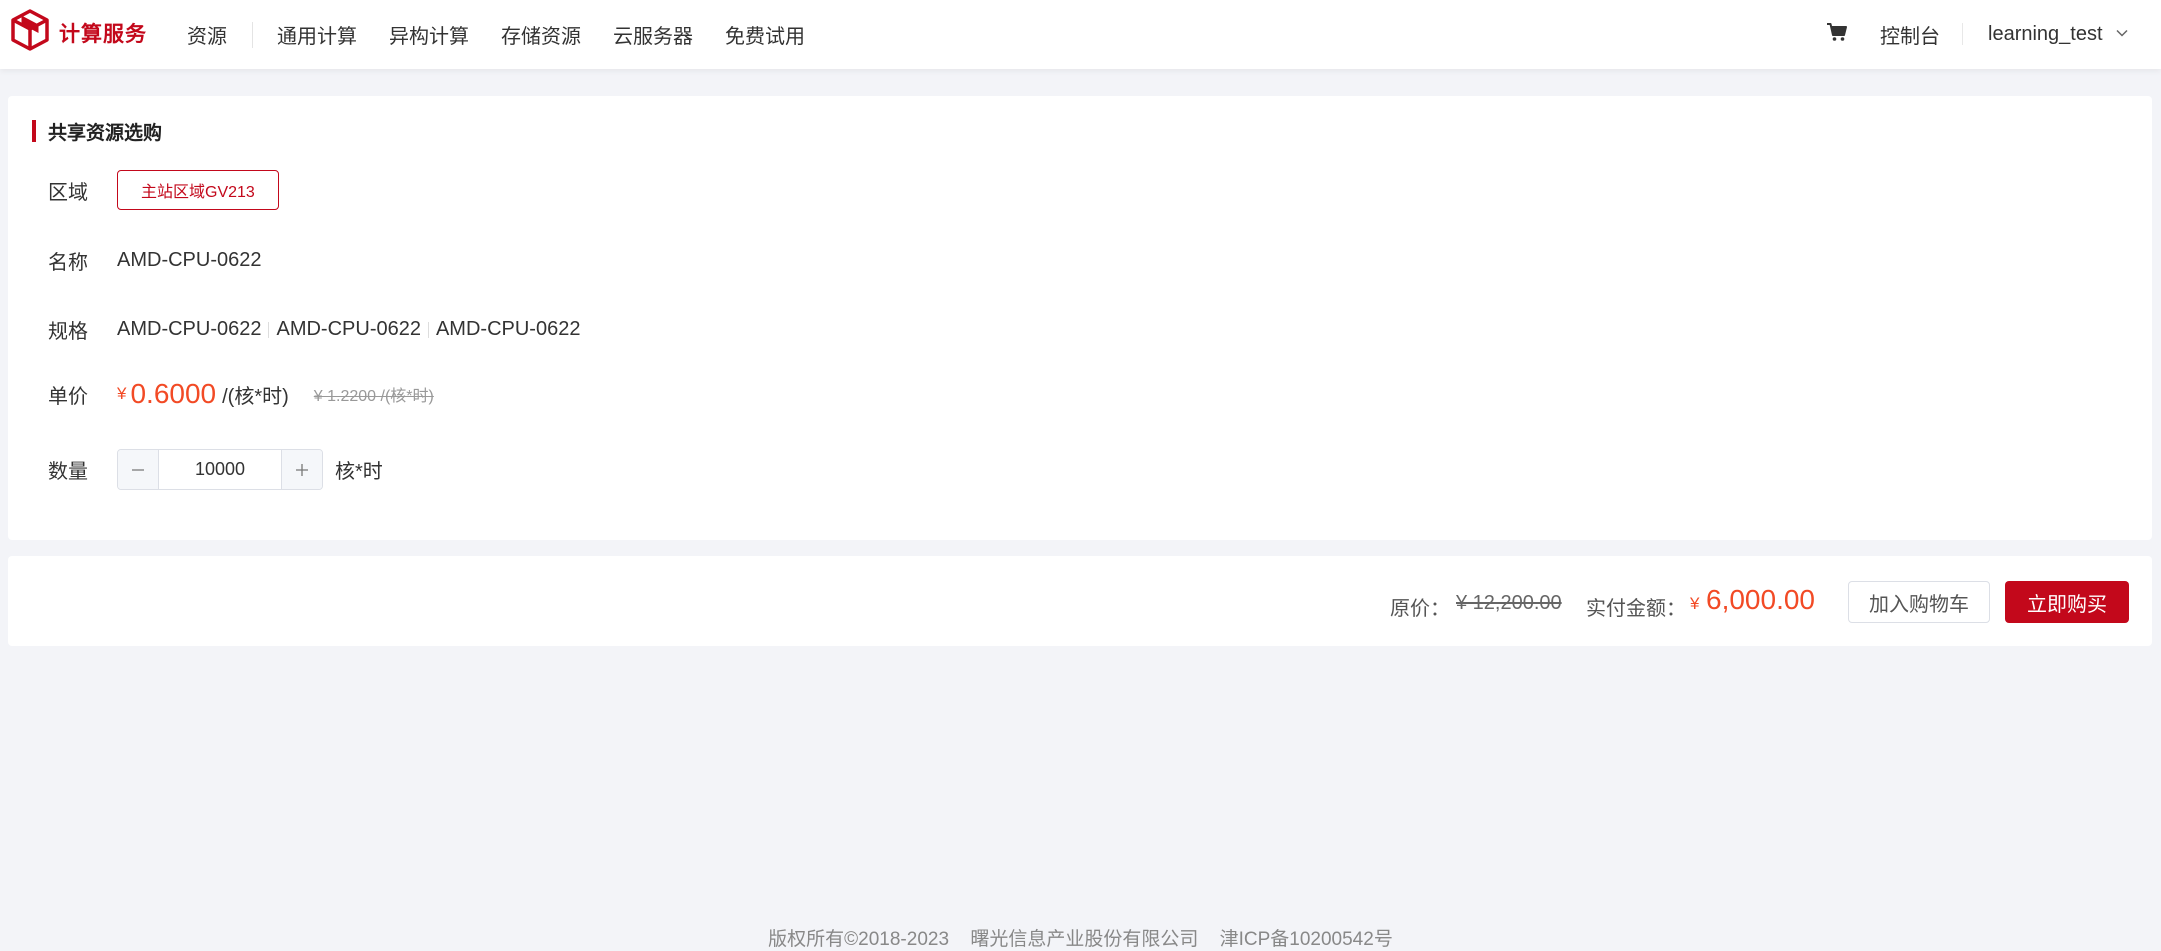  What do you see at coordinates (68, 472) in the screenshot?
I see `quantity-label: 数量` at bounding box center [68, 472].